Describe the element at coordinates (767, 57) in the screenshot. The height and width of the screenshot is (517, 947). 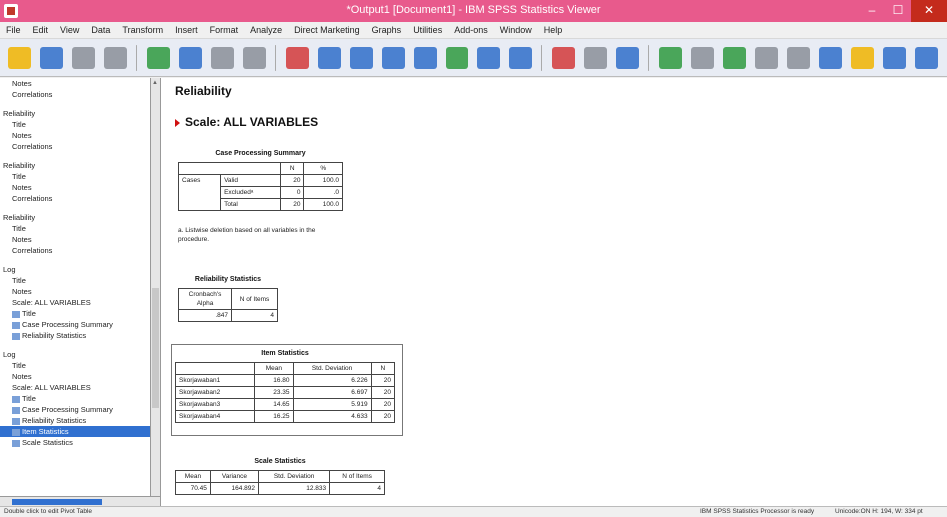
I see `collapse-icon` at that location.